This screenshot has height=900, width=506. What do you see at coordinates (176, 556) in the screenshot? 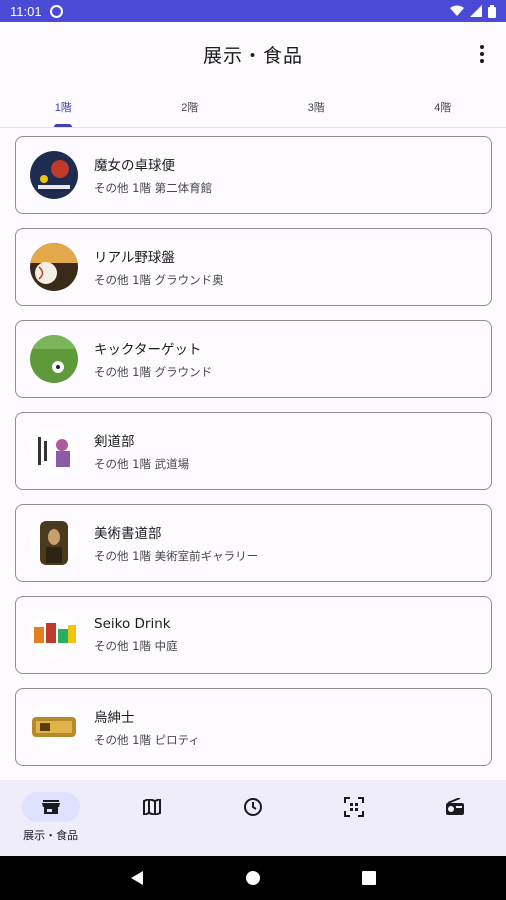
I see `item-subtitle: その他 1階 美術室前ギャラリー` at bounding box center [176, 556].